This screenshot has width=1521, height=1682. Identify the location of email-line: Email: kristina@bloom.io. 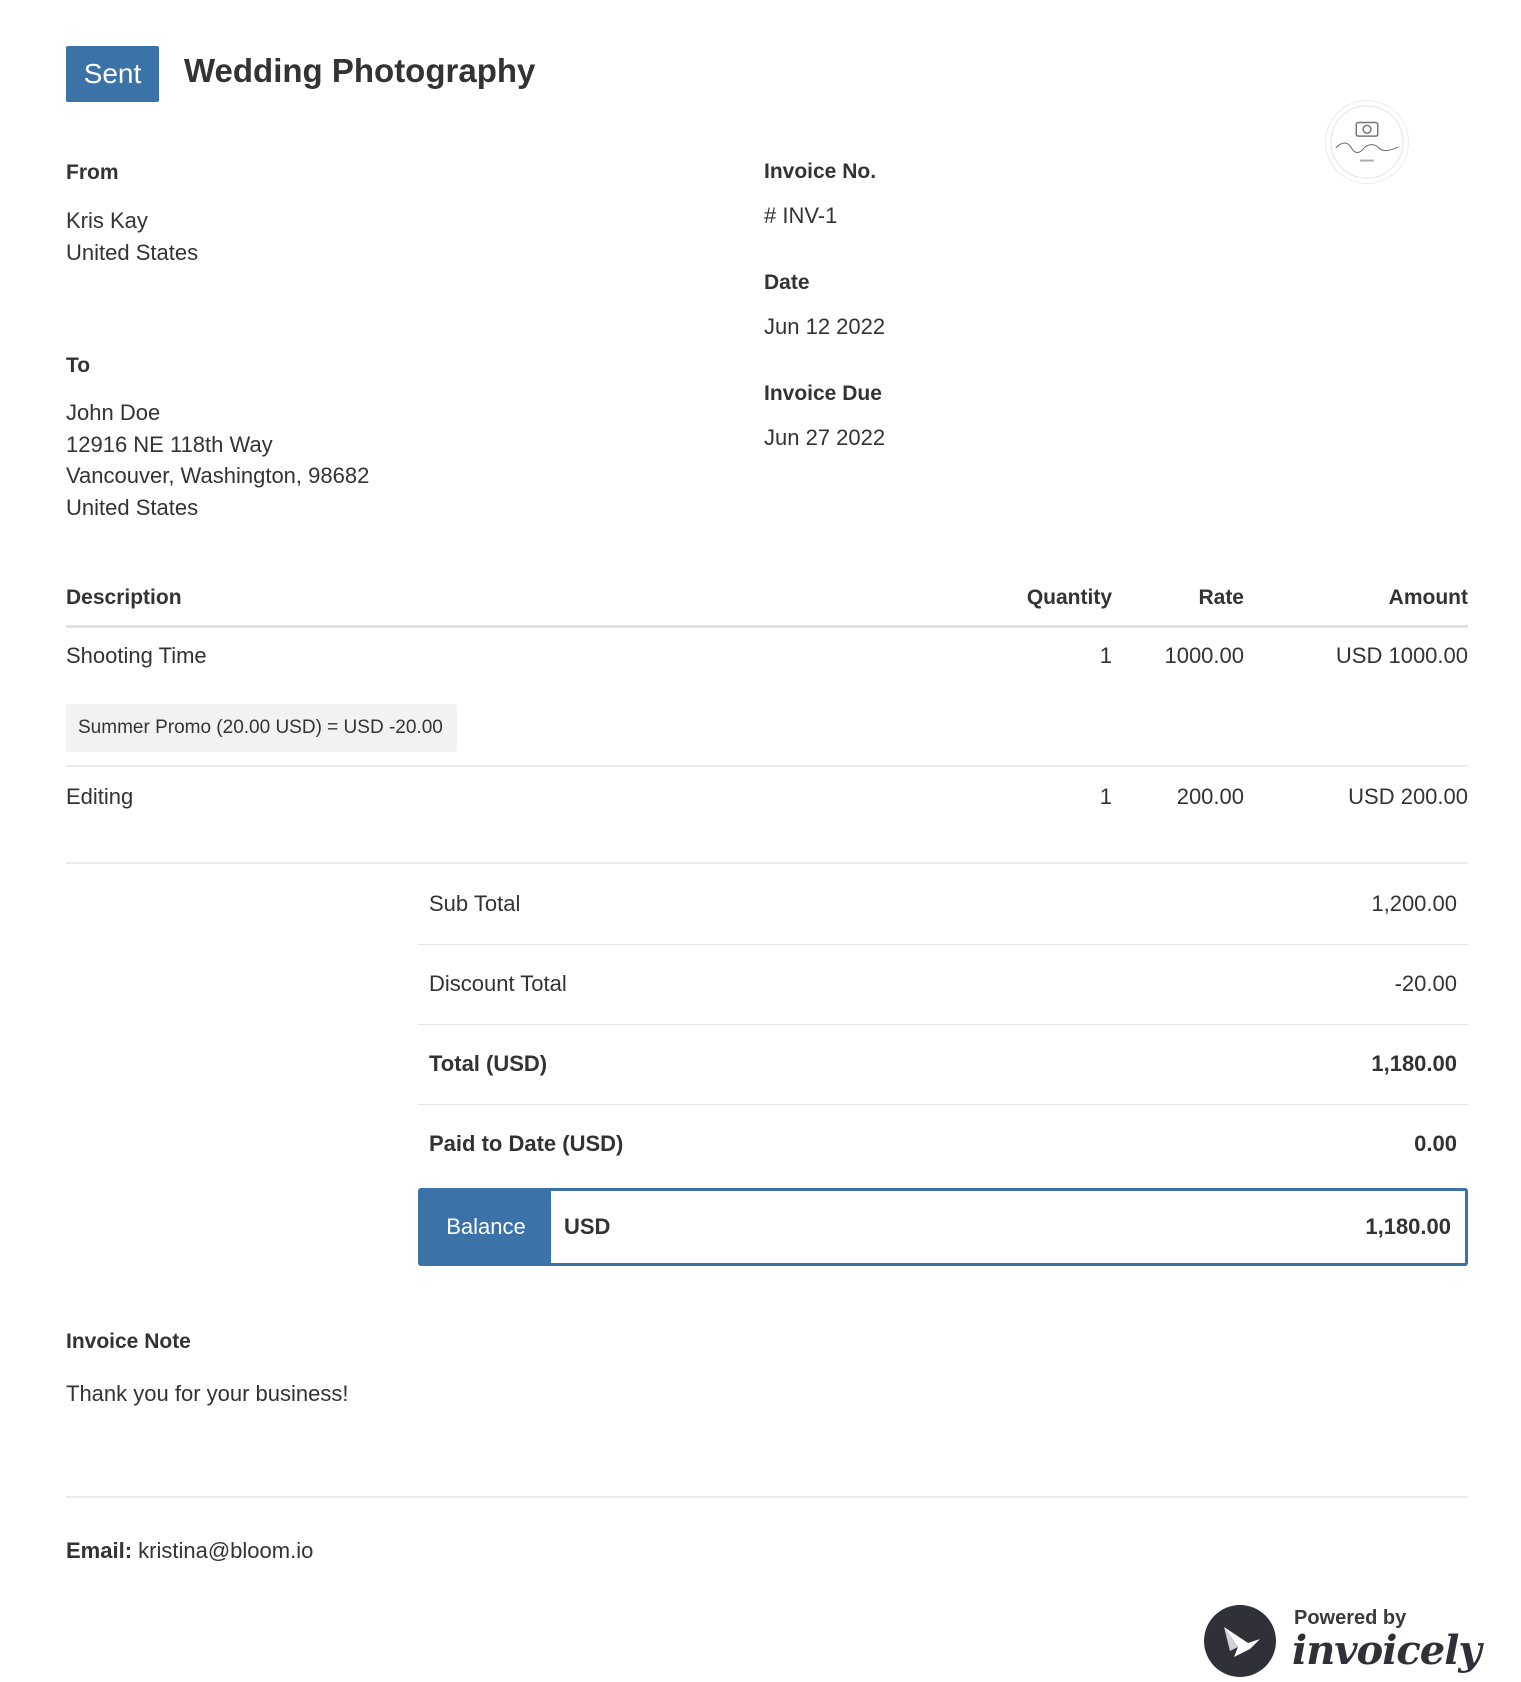
(189, 1551).